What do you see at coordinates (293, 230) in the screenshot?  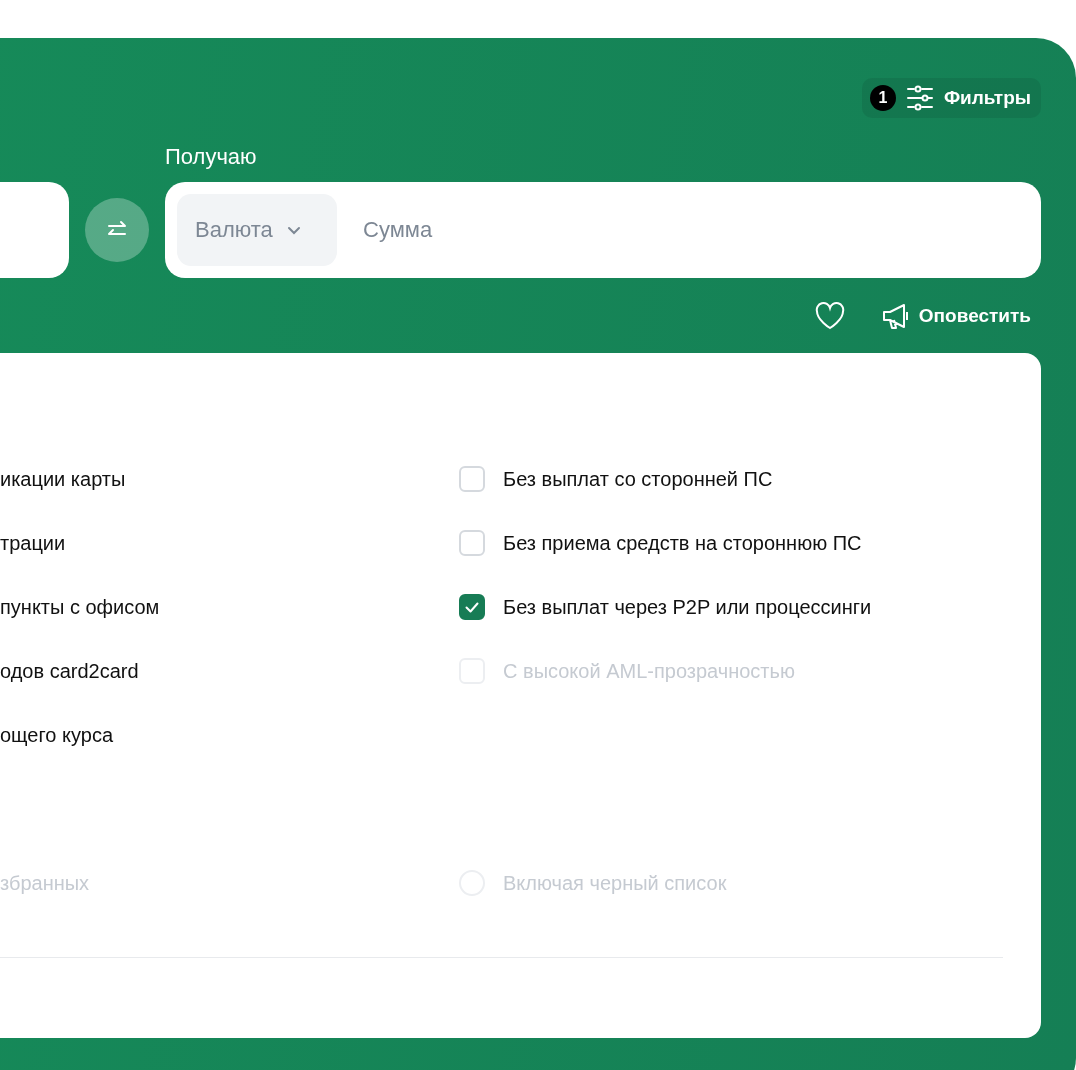 I see `chevron-down-icon` at bounding box center [293, 230].